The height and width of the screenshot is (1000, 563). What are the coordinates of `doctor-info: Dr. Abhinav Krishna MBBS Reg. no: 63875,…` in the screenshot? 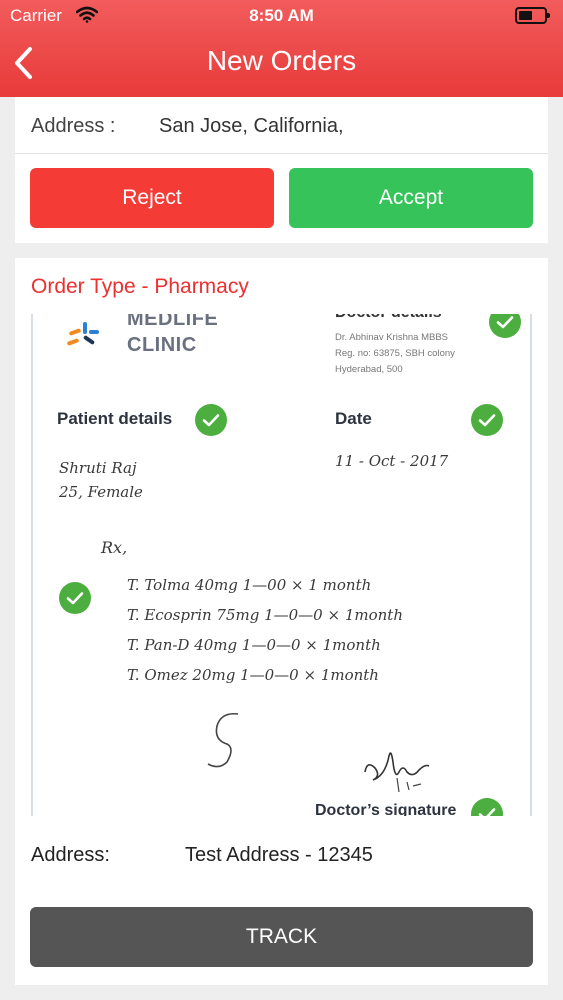 It's located at (395, 353).